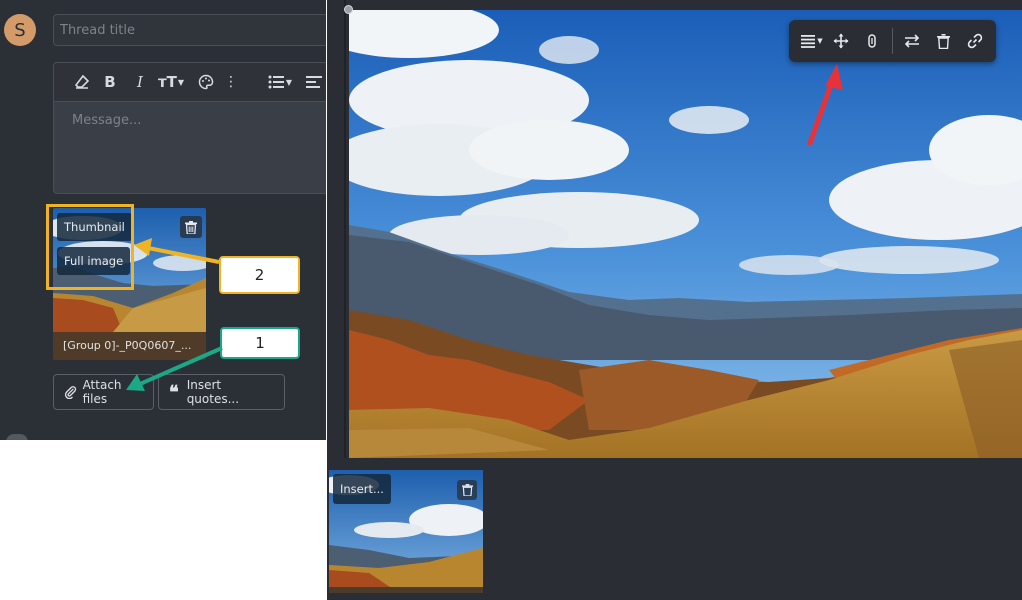 The height and width of the screenshot is (600, 1022). I want to click on red-arrow, so click(825, 105).